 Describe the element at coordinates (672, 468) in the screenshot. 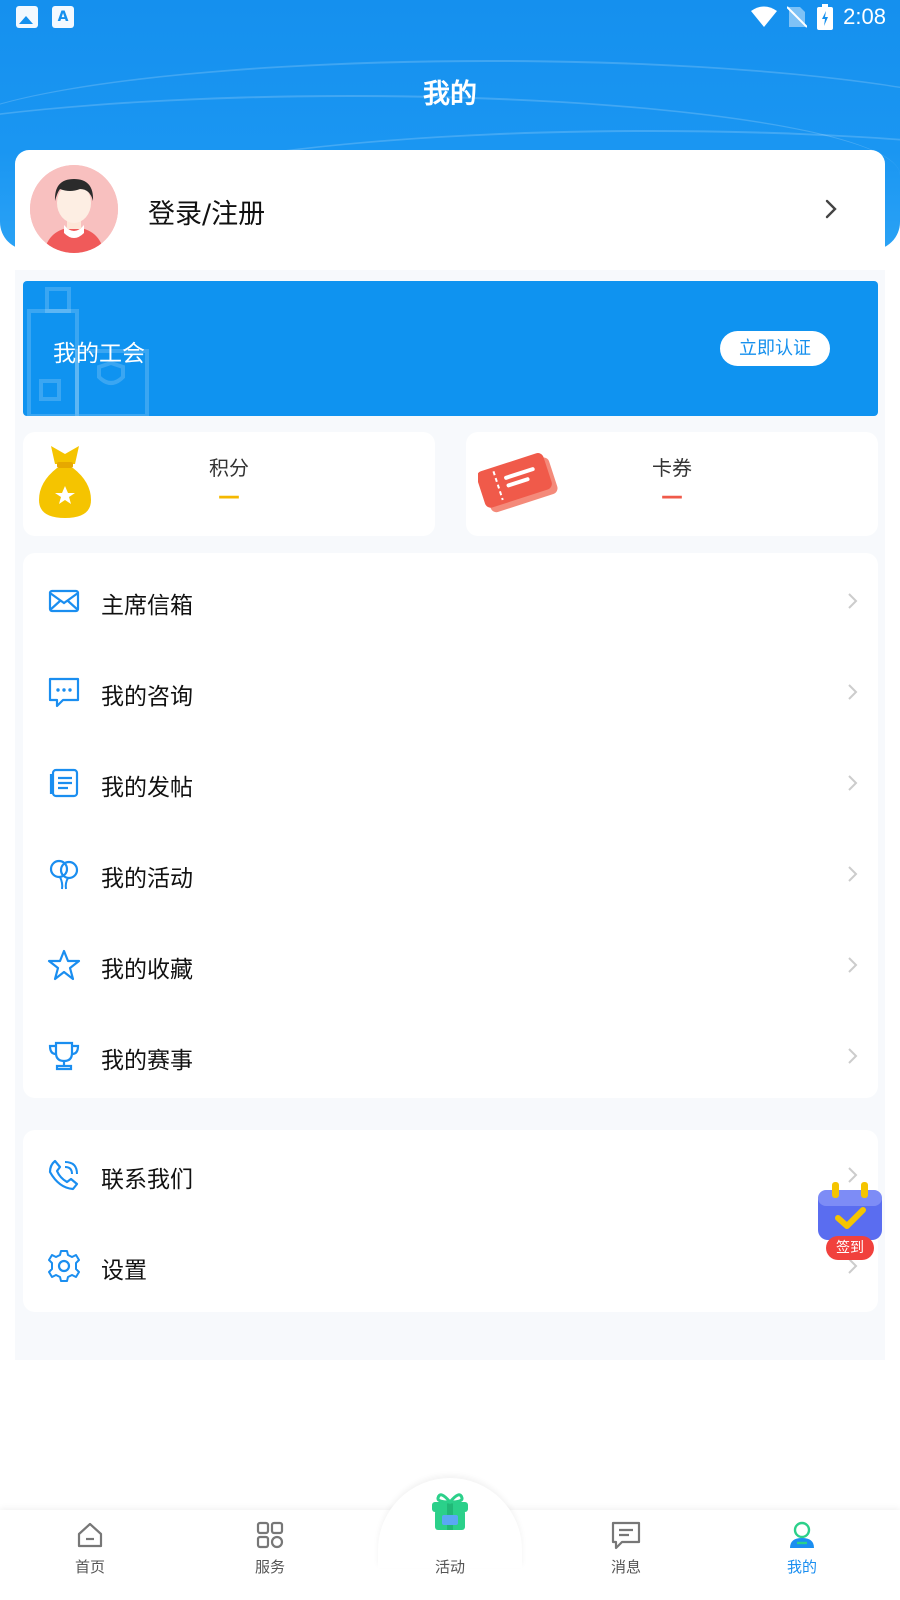

I see `coupons-title: 卡券` at that location.